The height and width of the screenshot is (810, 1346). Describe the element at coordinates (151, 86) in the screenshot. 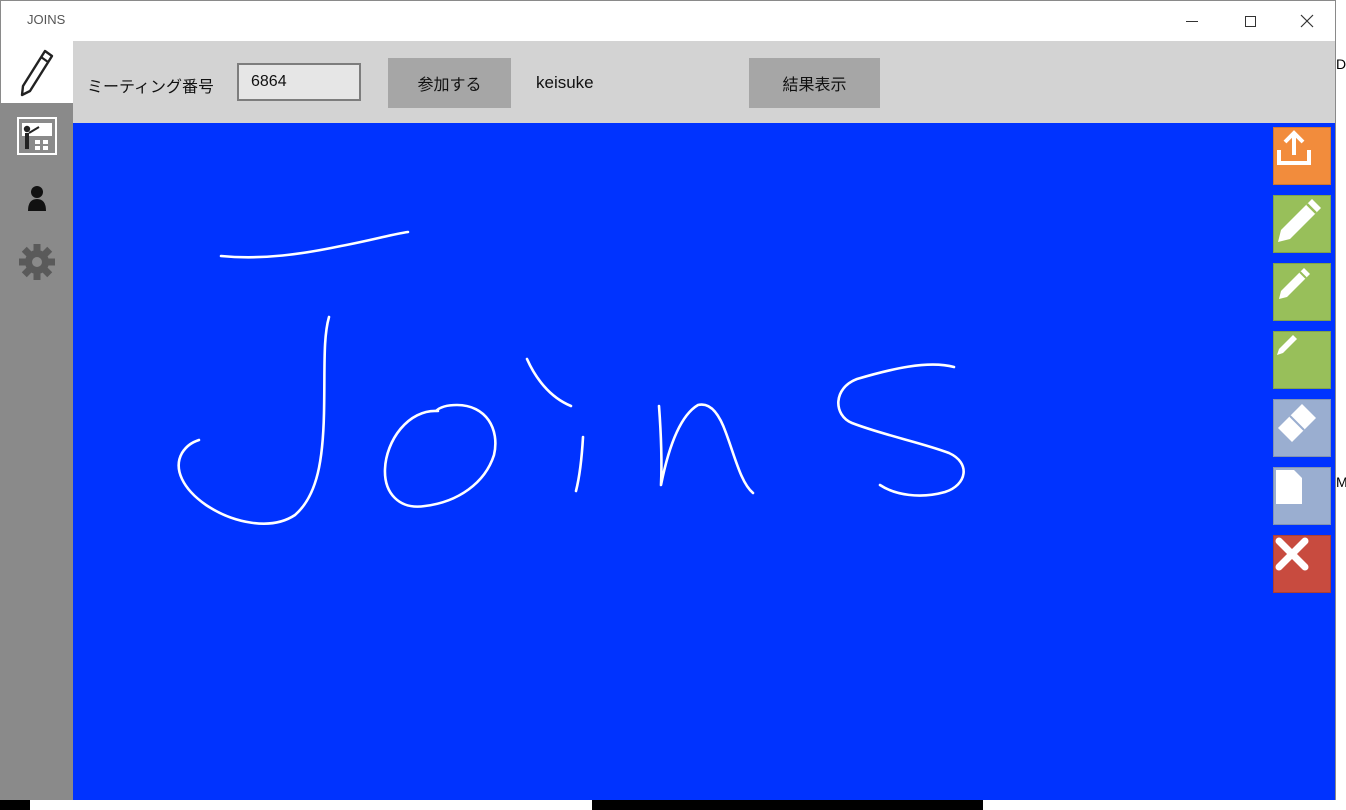

I see `meeting-number-label: ミーティング番号` at that location.